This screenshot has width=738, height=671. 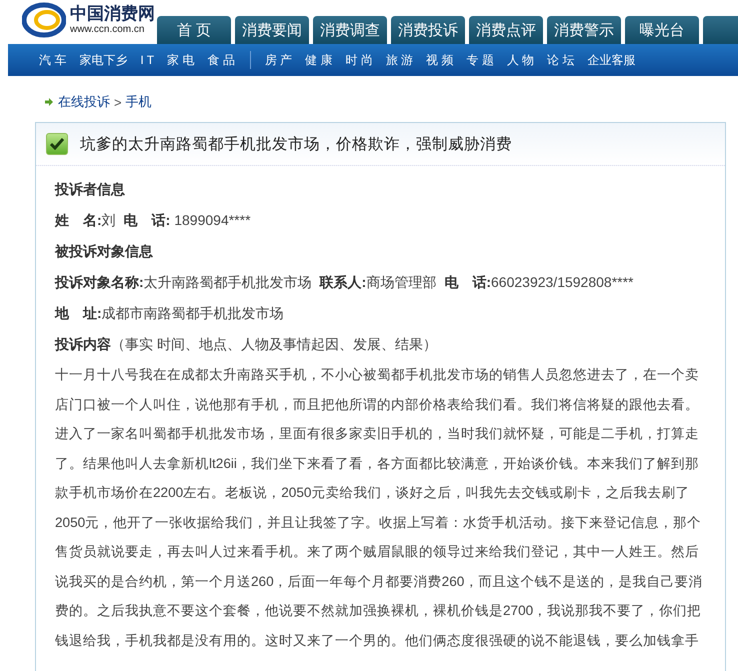 What do you see at coordinates (78, 220) in the screenshot?
I see `field-label: 姓 名:` at bounding box center [78, 220].